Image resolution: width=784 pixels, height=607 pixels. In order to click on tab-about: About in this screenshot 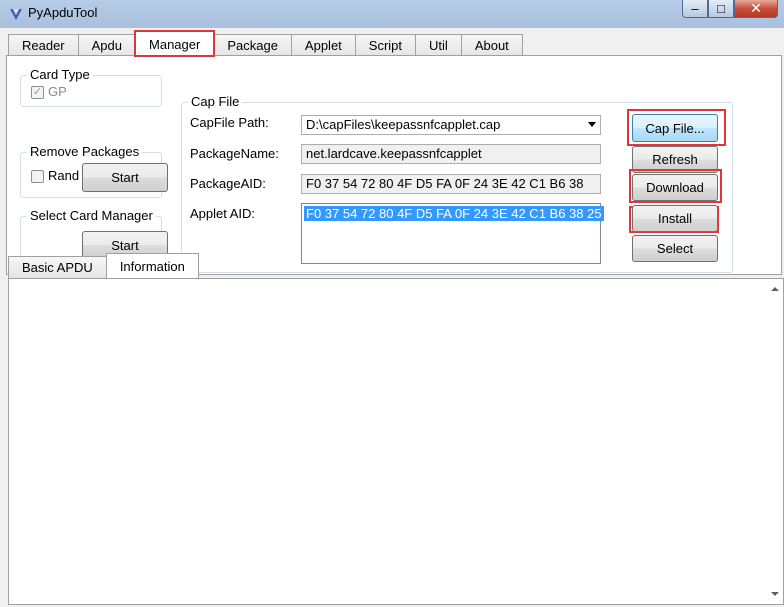, I will do `click(491, 45)`.